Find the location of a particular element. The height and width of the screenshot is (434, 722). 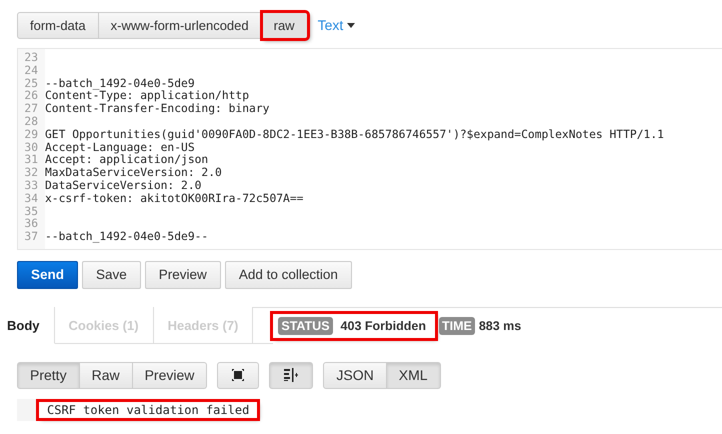

format-button: JSON is located at coordinates (355, 375).